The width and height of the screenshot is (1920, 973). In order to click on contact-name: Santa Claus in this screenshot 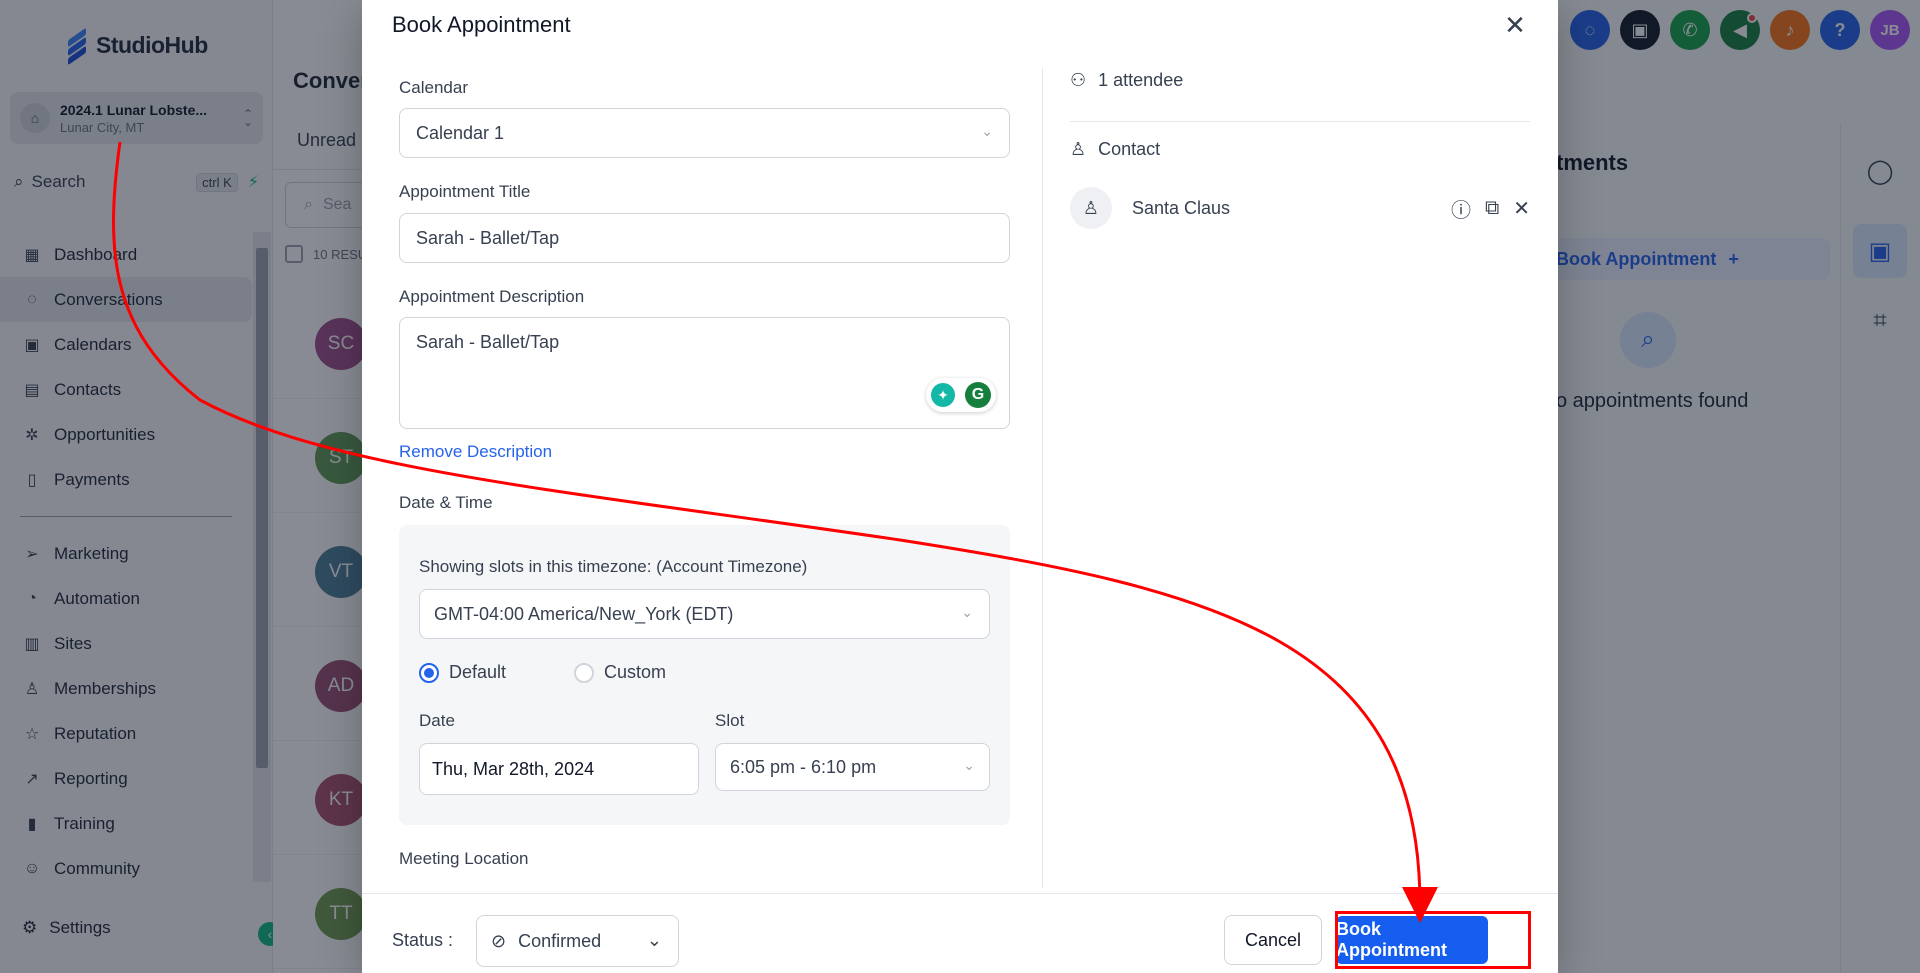, I will do `click(1181, 208)`.